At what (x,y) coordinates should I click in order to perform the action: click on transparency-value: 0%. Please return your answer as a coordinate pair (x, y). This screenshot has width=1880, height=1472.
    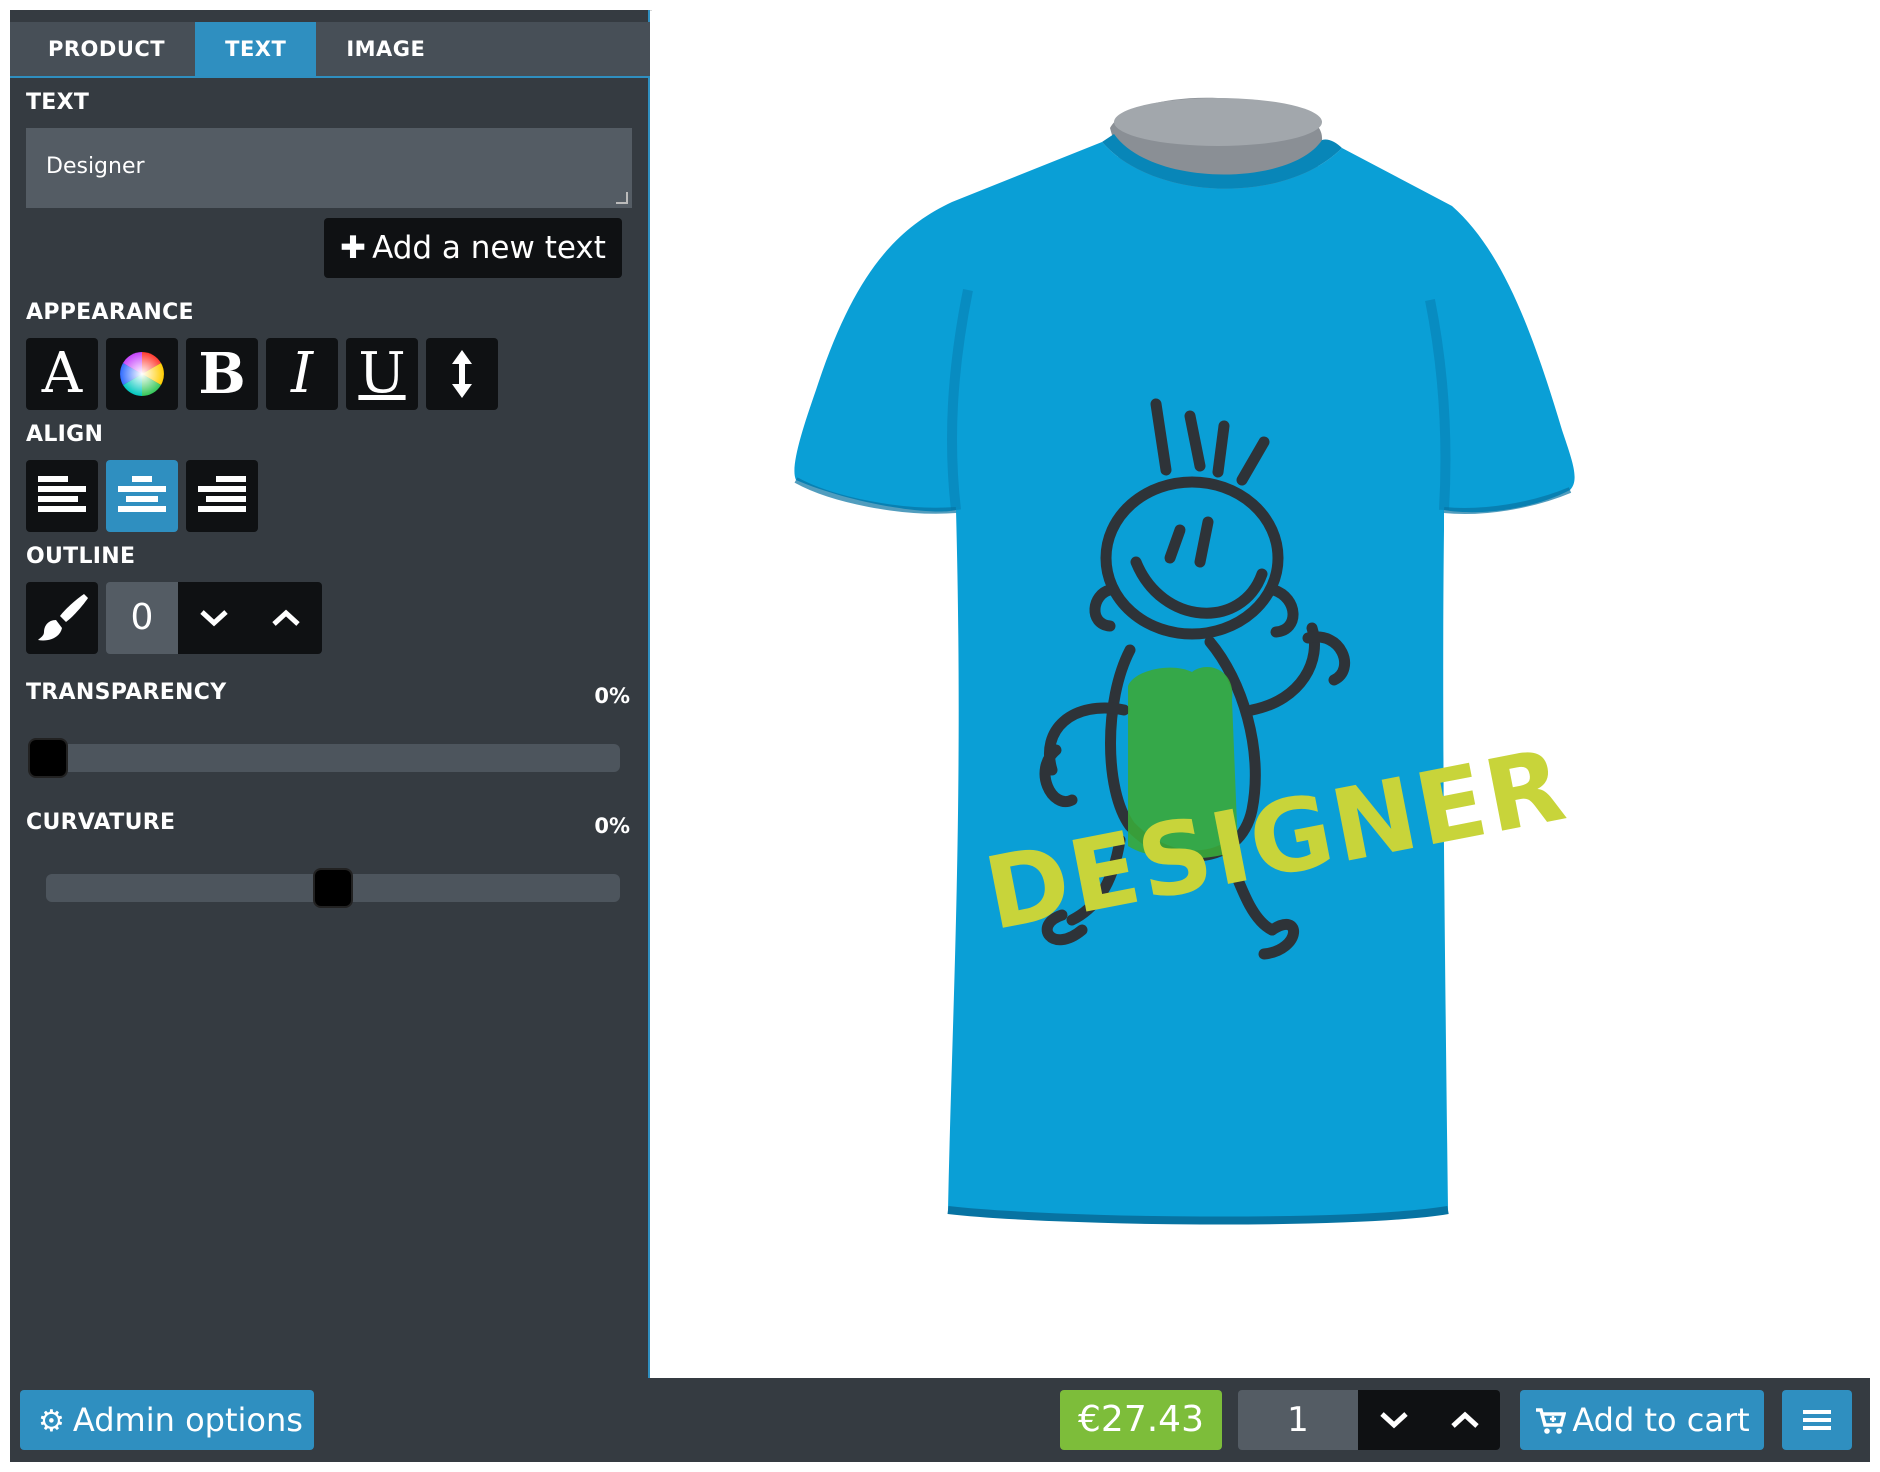
    Looking at the image, I should click on (612, 696).